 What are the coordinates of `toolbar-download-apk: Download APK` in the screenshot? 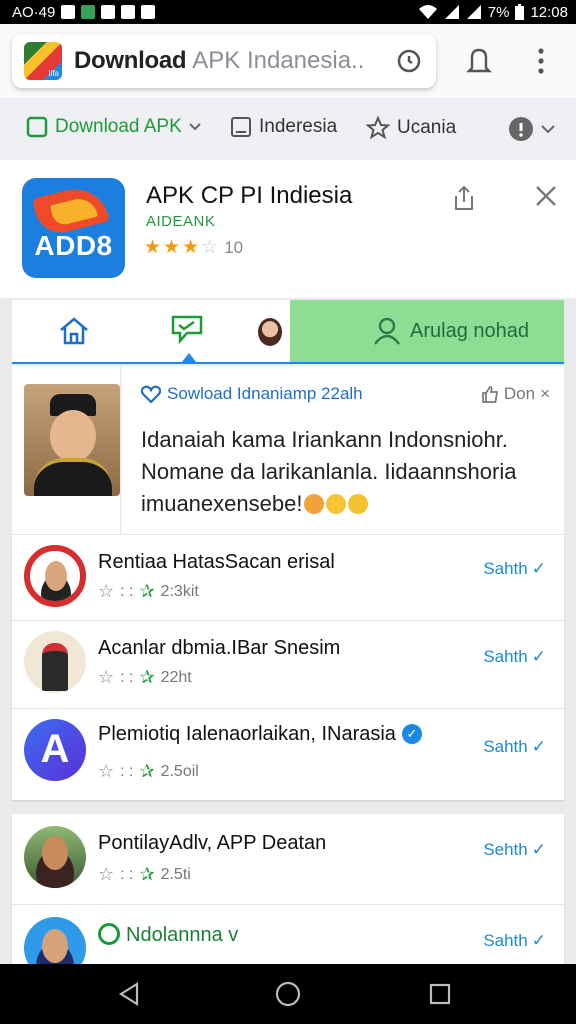 It's located at (113, 127).